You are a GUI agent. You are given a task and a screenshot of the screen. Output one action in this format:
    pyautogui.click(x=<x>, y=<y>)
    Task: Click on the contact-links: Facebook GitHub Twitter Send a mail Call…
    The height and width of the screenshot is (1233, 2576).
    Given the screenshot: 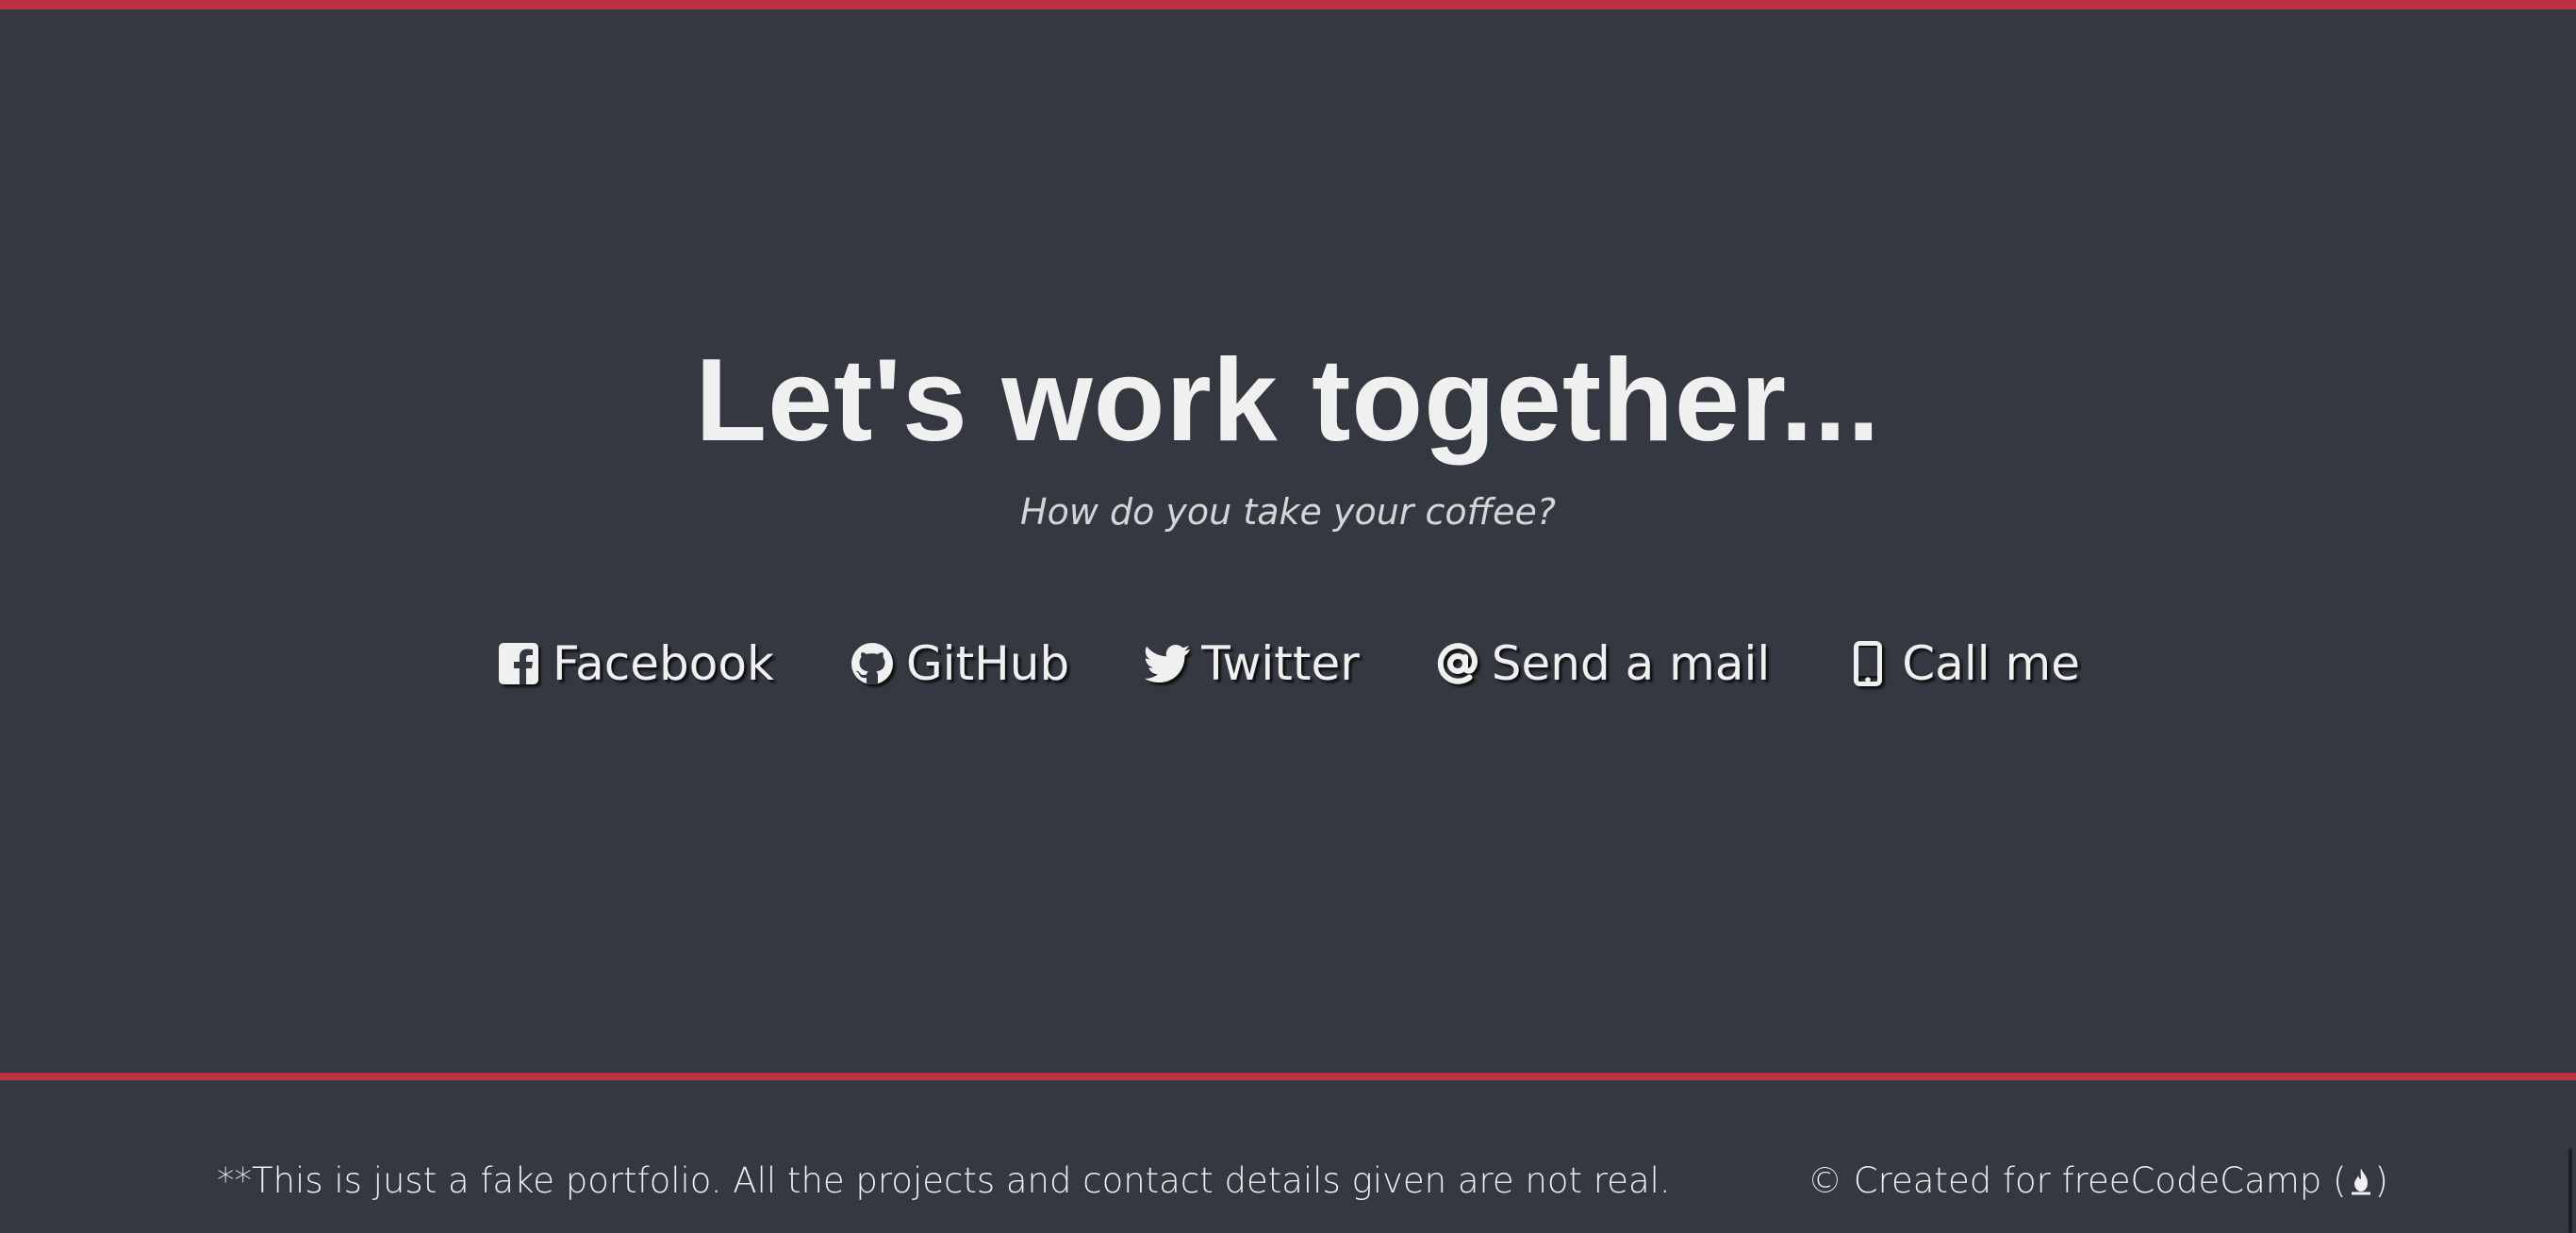 What is the action you would take?
    pyautogui.click(x=1288, y=663)
    